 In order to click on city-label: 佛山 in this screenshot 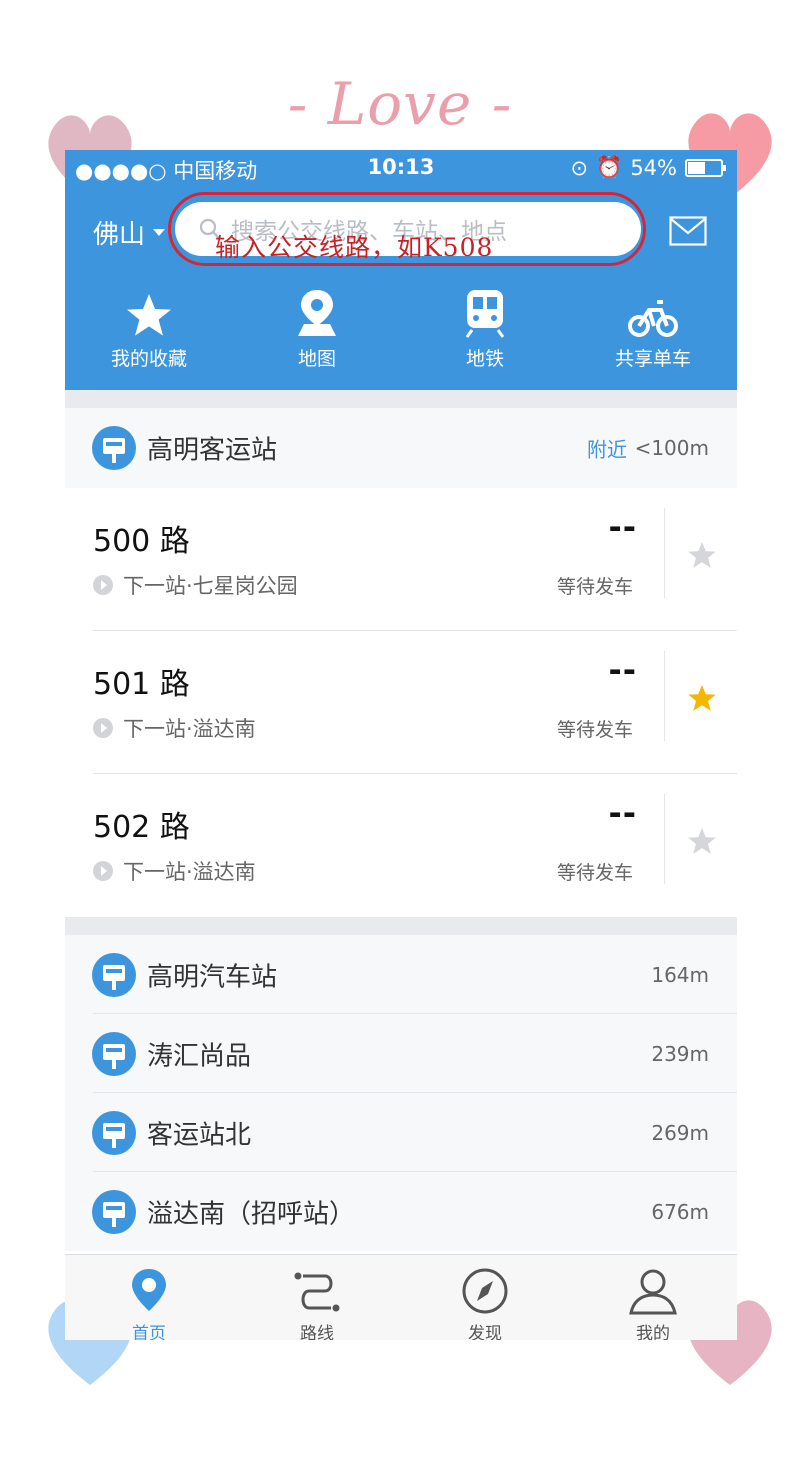, I will do `click(119, 235)`.